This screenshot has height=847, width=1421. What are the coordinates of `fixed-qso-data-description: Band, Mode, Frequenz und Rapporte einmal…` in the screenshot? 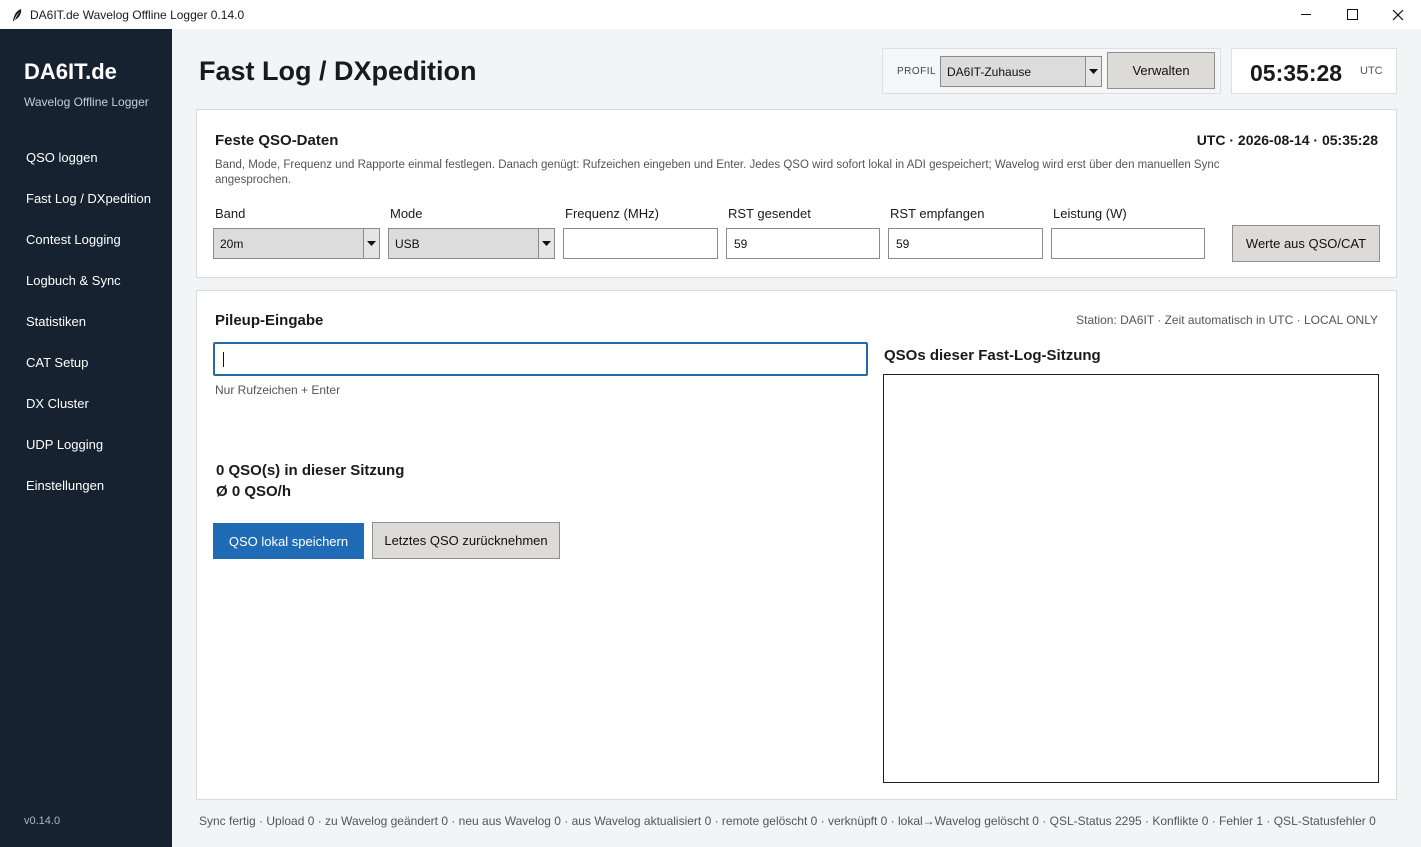 It's located at (717, 172).